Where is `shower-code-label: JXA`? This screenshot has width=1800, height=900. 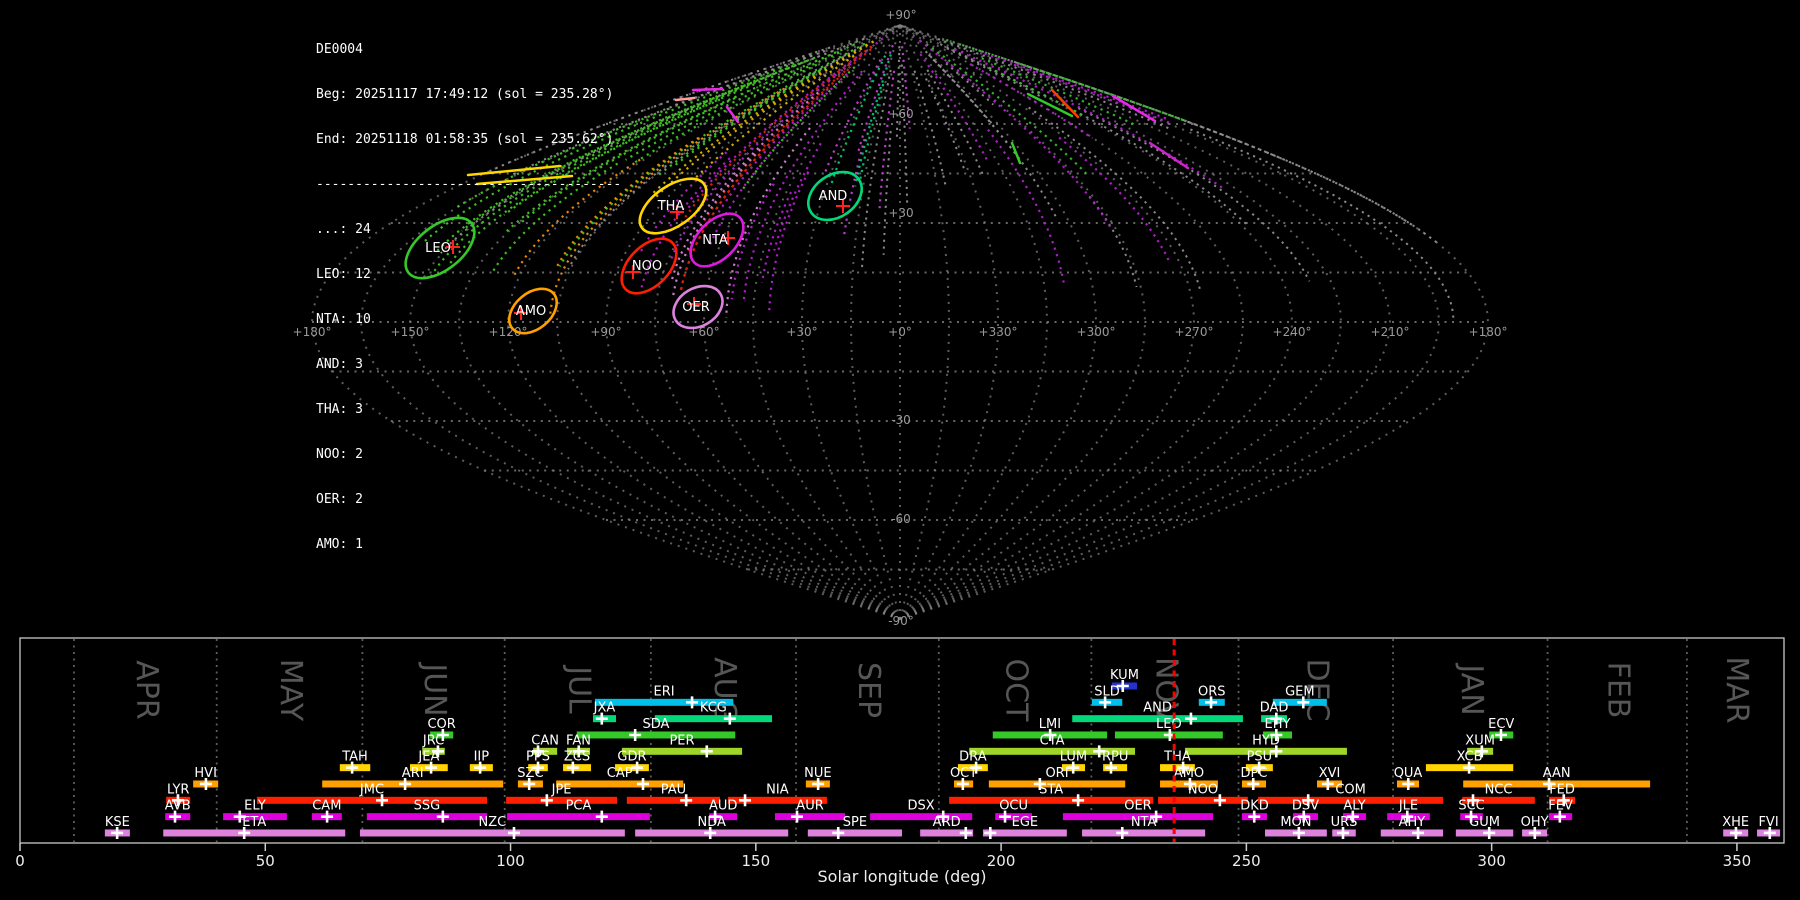
shower-code-label: JXA is located at coordinates (604, 708).